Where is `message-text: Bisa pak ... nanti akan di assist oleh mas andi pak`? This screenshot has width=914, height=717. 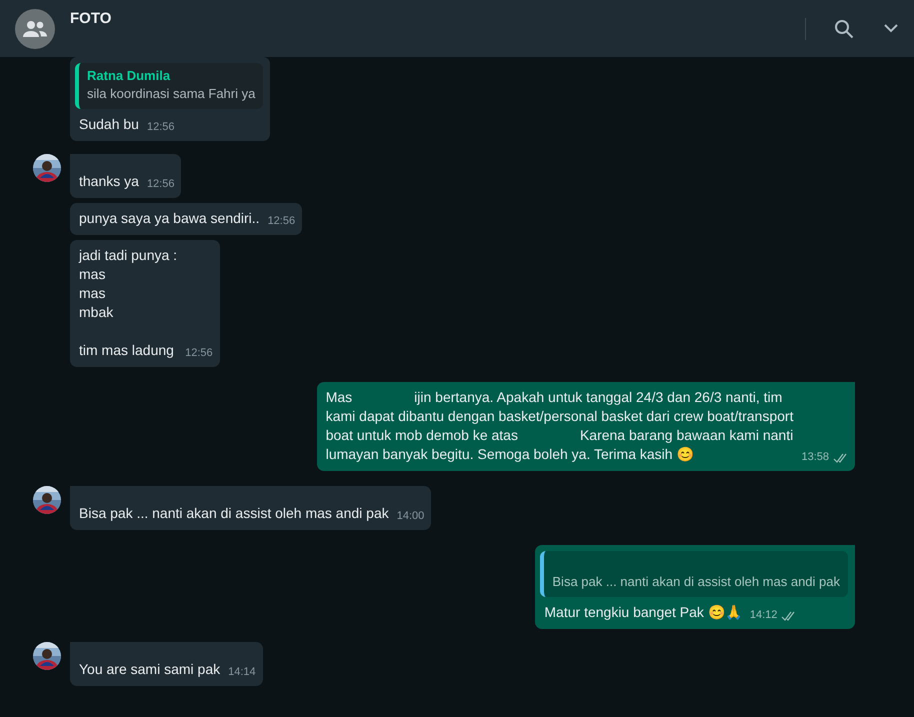
message-text: Bisa pak ... nanti akan di assist oleh mas andi pak is located at coordinates (234, 513).